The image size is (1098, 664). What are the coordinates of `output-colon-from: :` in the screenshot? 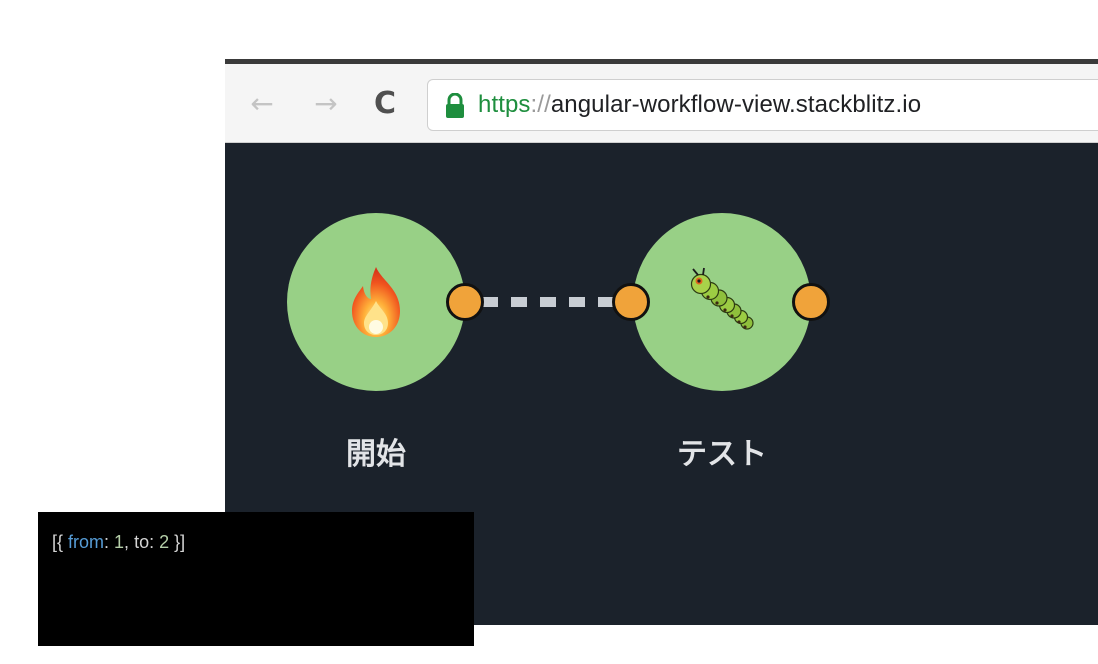 It's located at (109, 542).